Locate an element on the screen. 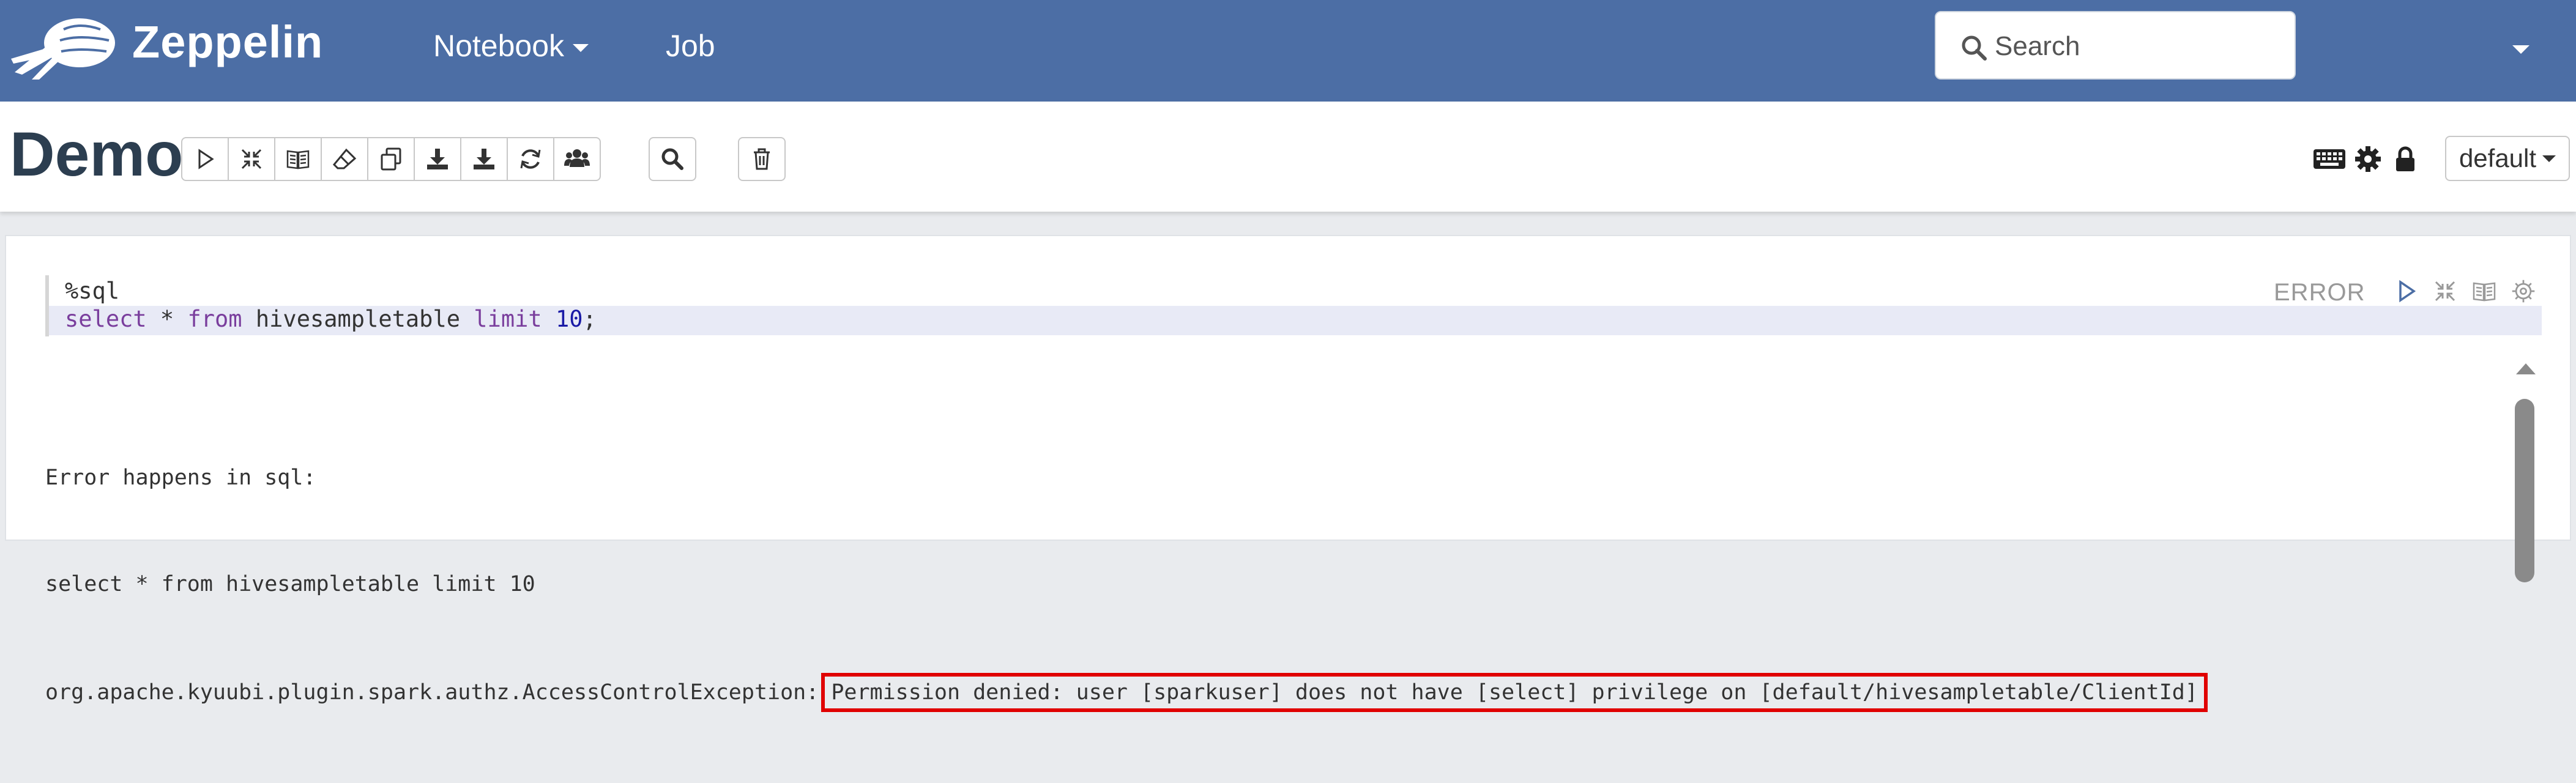 The width and height of the screenshot is (2576, 783). output-line: Error happens in sql: is located at coordinates (180, 478).